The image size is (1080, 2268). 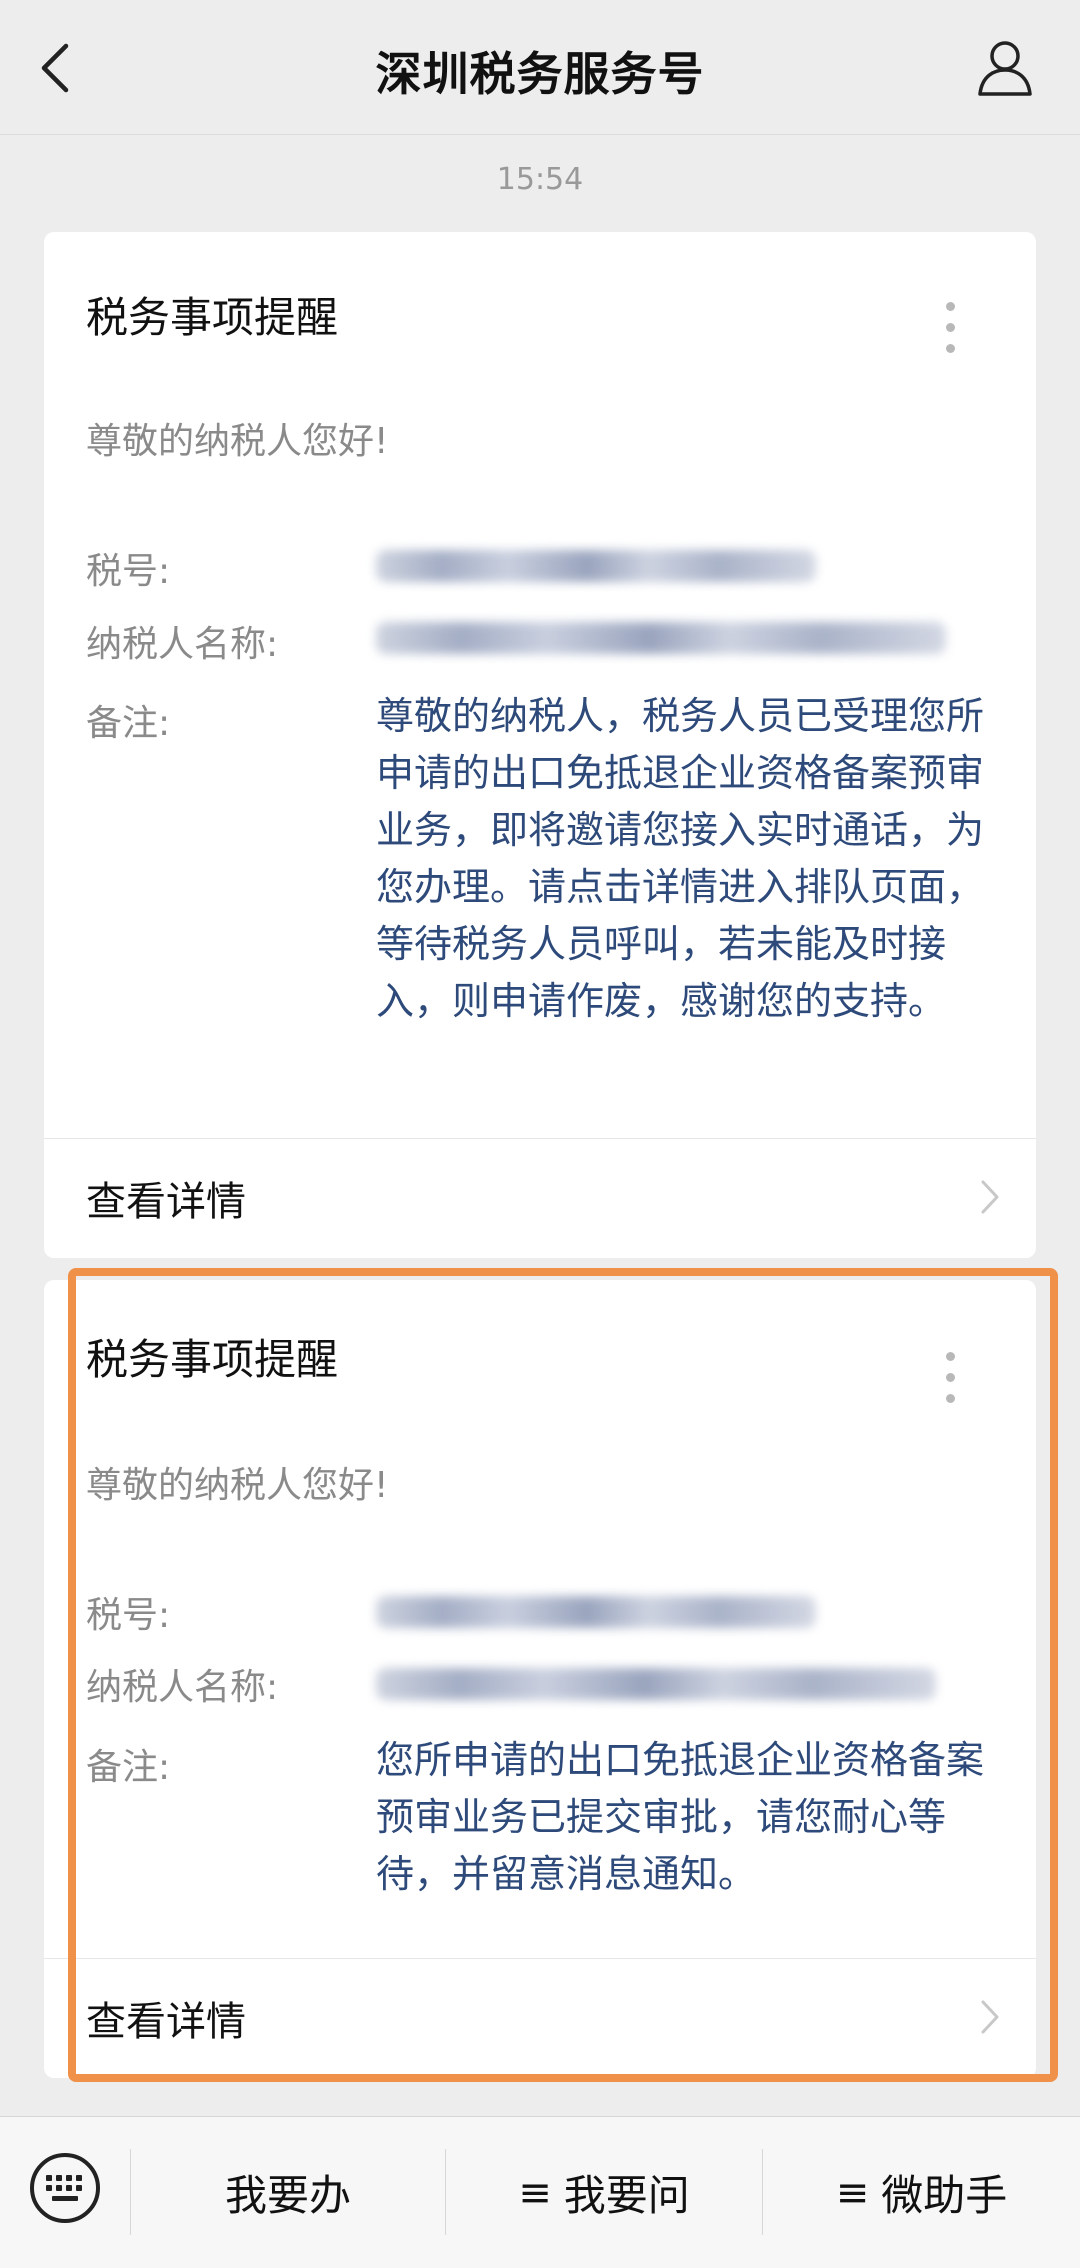 I want to click on menu-button-ask: ≡ 我要问, so click(x=604, y=2192).